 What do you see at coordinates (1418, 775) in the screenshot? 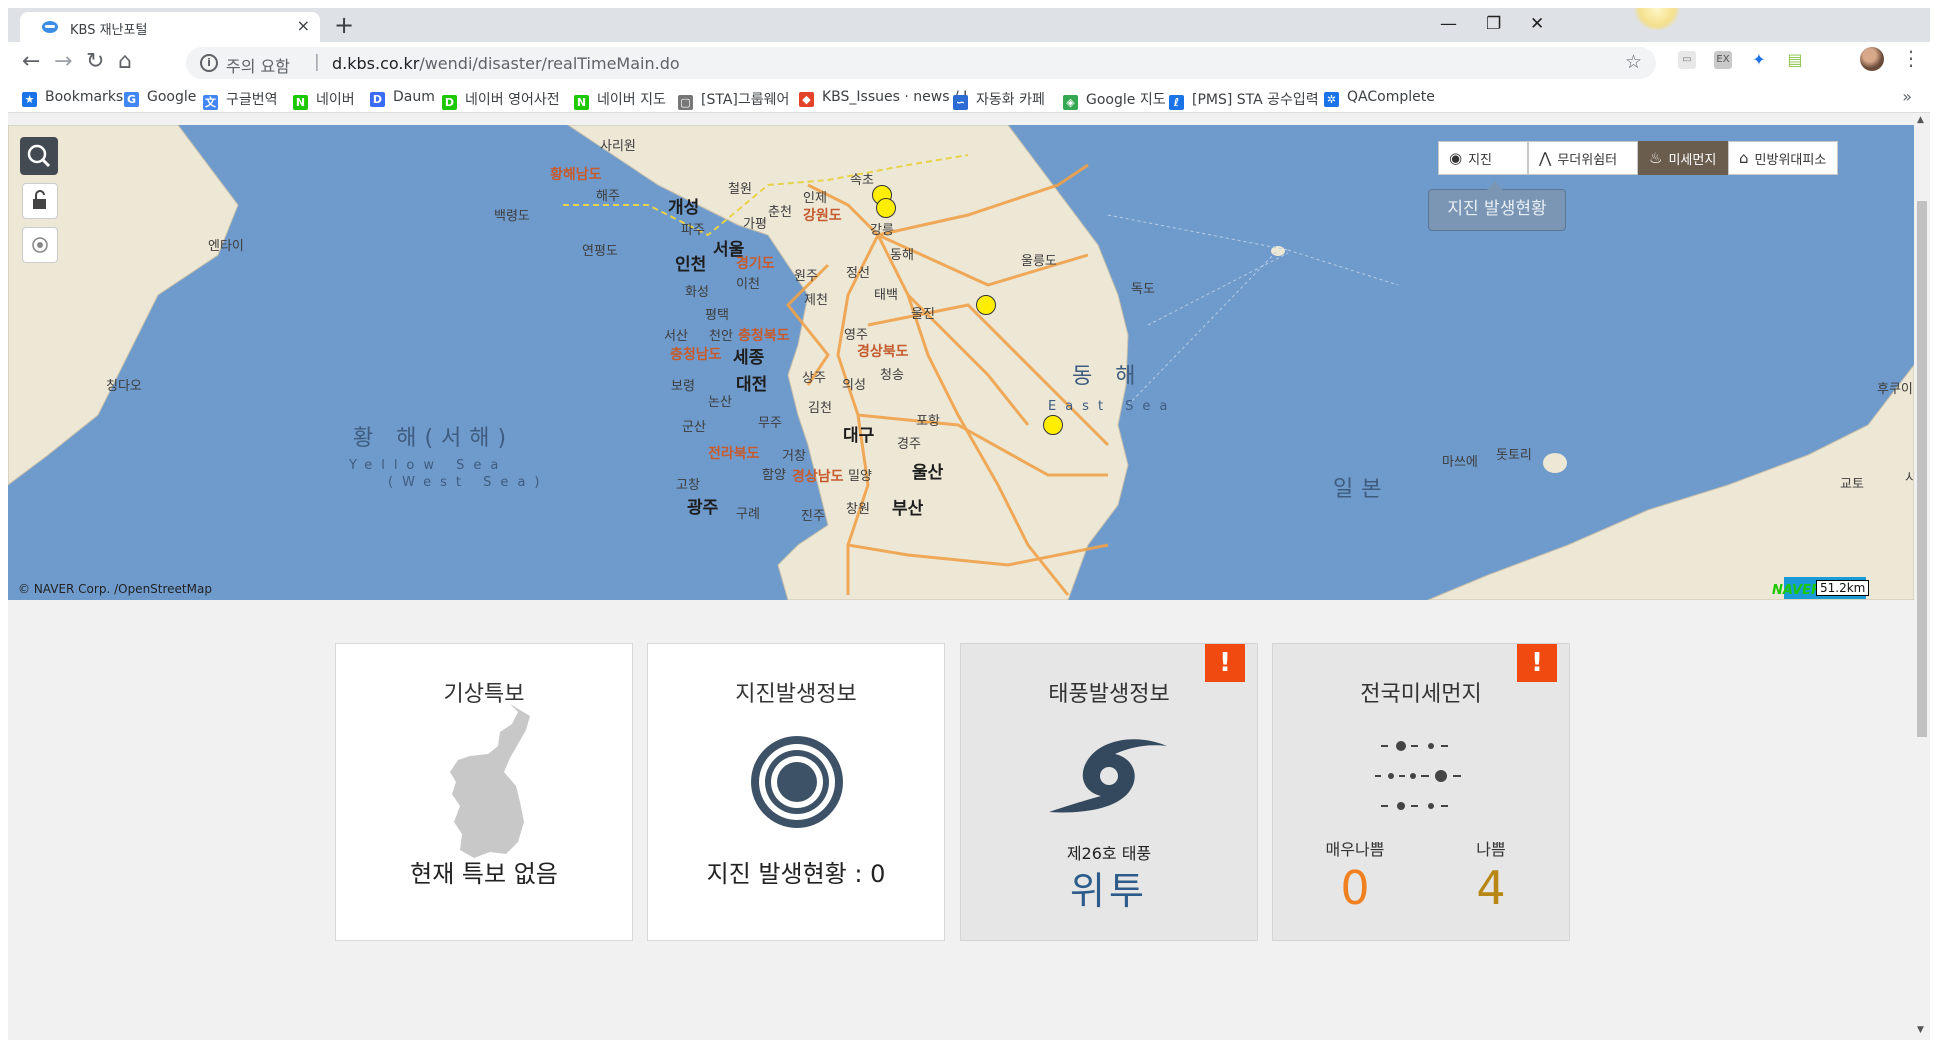
I see `fine-dust-icon` at bounding box center [1418, 775].